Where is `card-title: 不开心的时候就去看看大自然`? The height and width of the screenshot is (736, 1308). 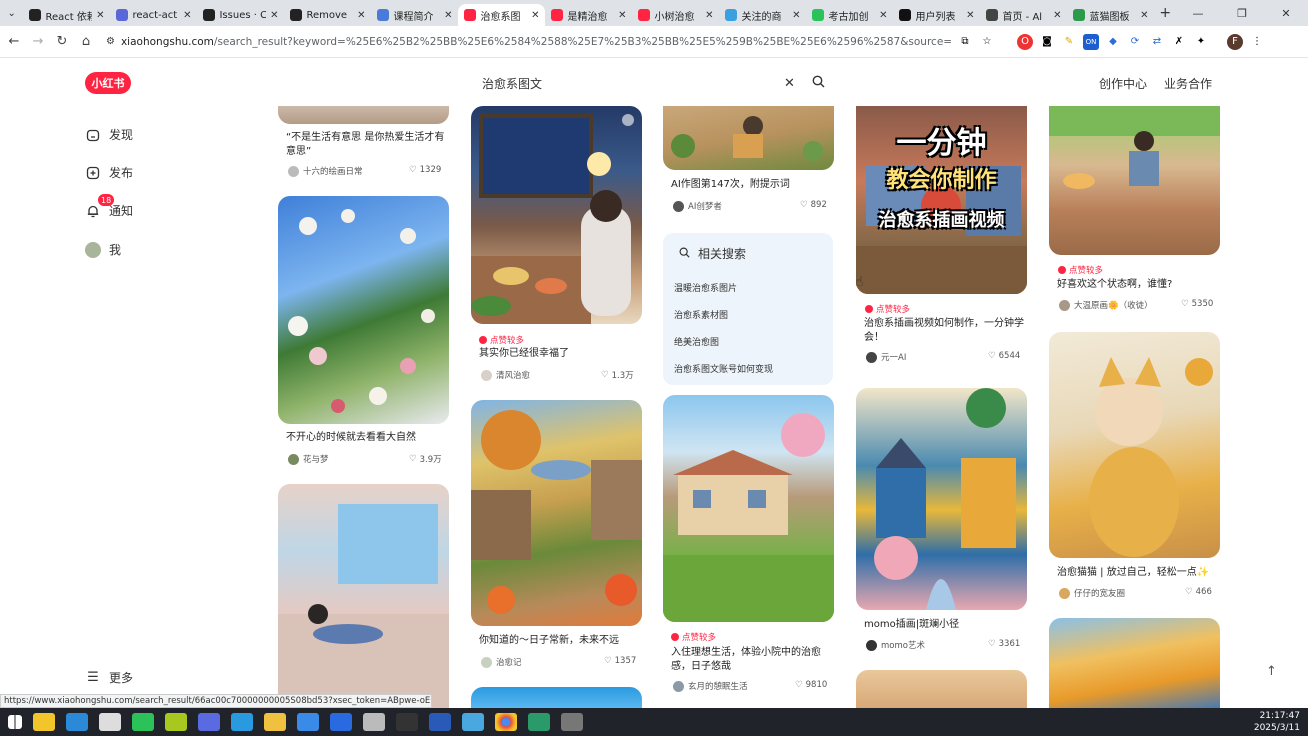 card-title: 不开心的时候就去看看大自然 is located at coordinates (366, 438).